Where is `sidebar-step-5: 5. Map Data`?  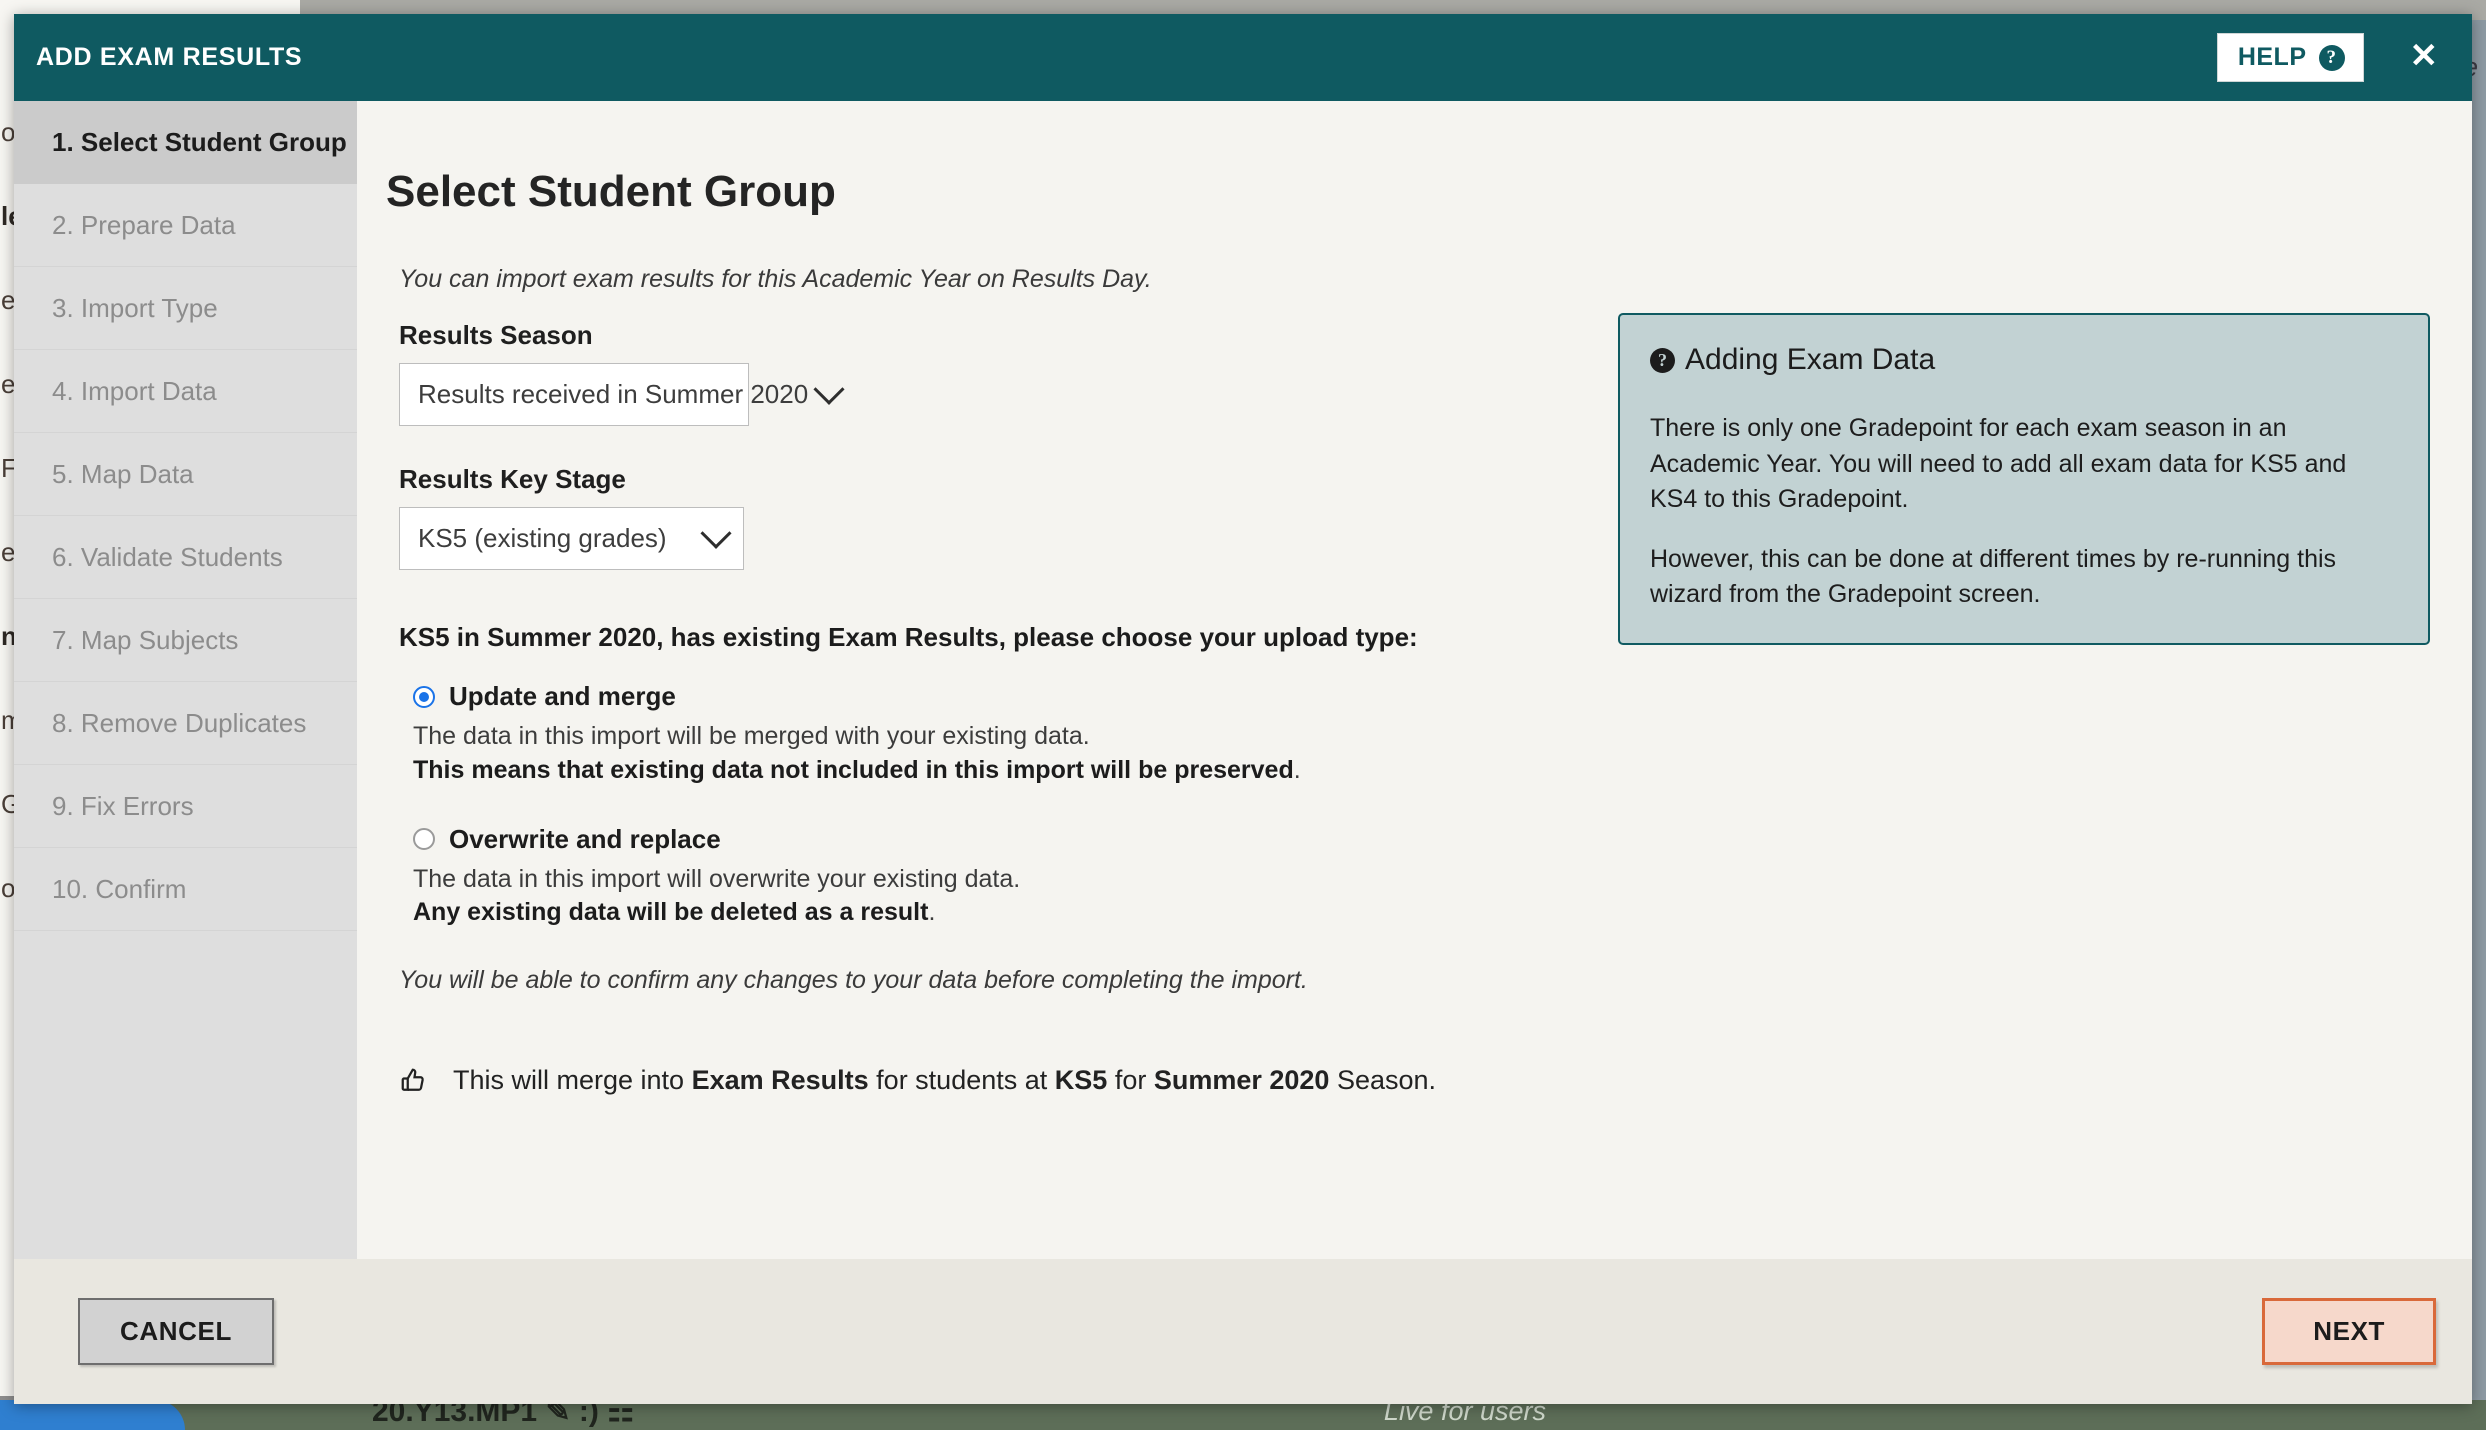
sidebar-step-5: 5. Map Data is located at coordinates (185, 474).